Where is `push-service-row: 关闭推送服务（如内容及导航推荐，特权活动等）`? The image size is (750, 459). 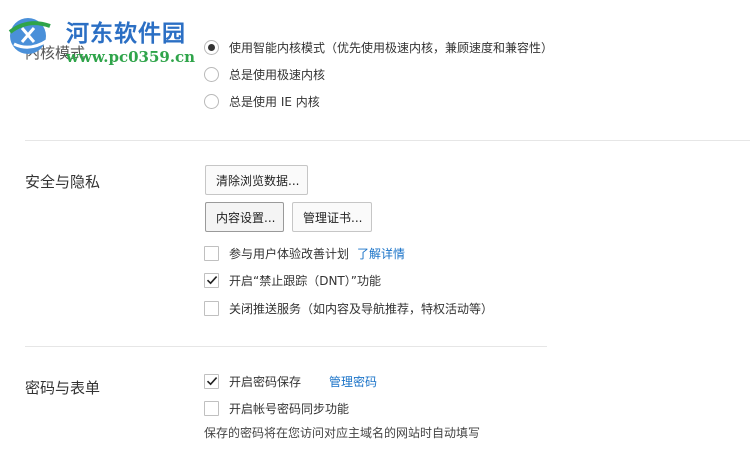
push-service-row: 关闭推送服务（如内容及导航推荐，特权活动等） is located at coordinates (348, 308).